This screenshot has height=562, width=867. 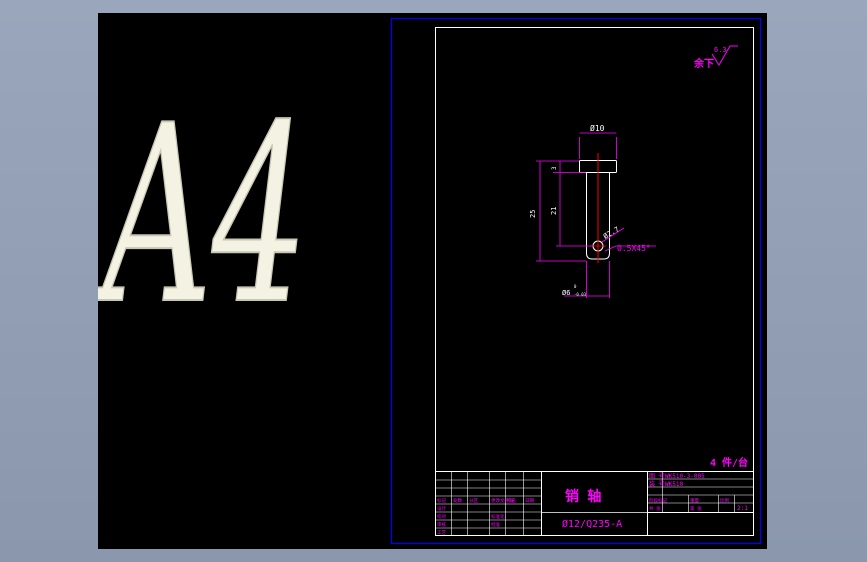 I want to click on left-label-5: 日期, so click(x=529, y=501).